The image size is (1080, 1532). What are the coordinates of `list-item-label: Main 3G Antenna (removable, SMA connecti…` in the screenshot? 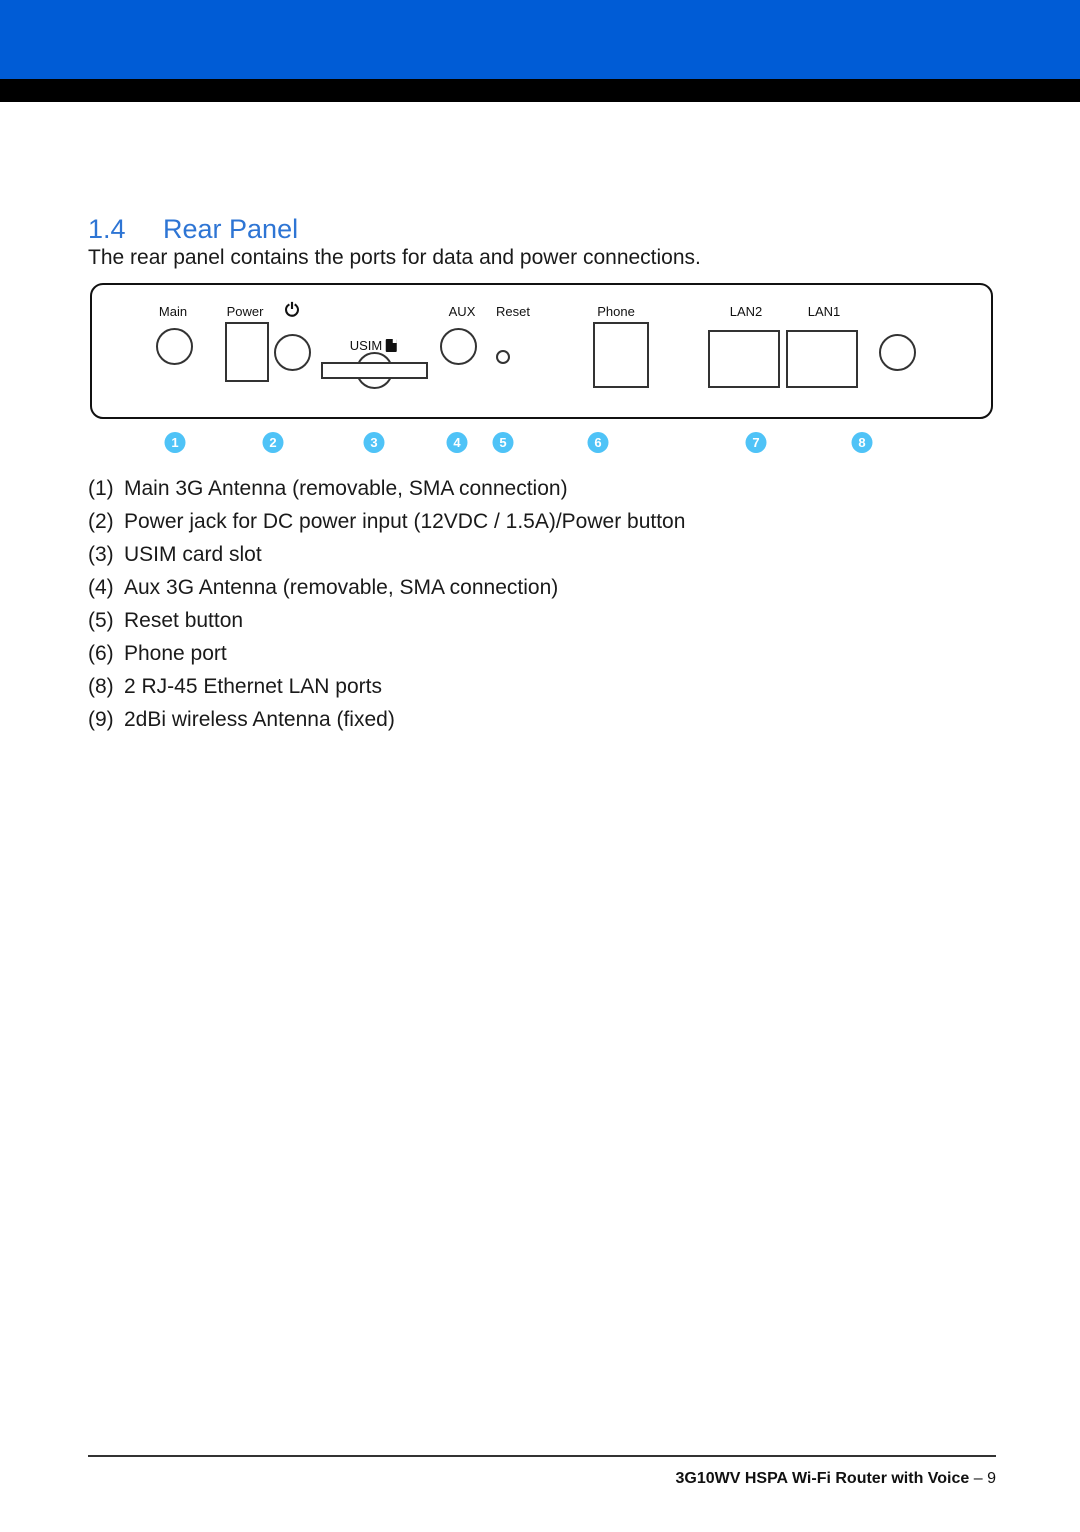 It's located at (346, 488).